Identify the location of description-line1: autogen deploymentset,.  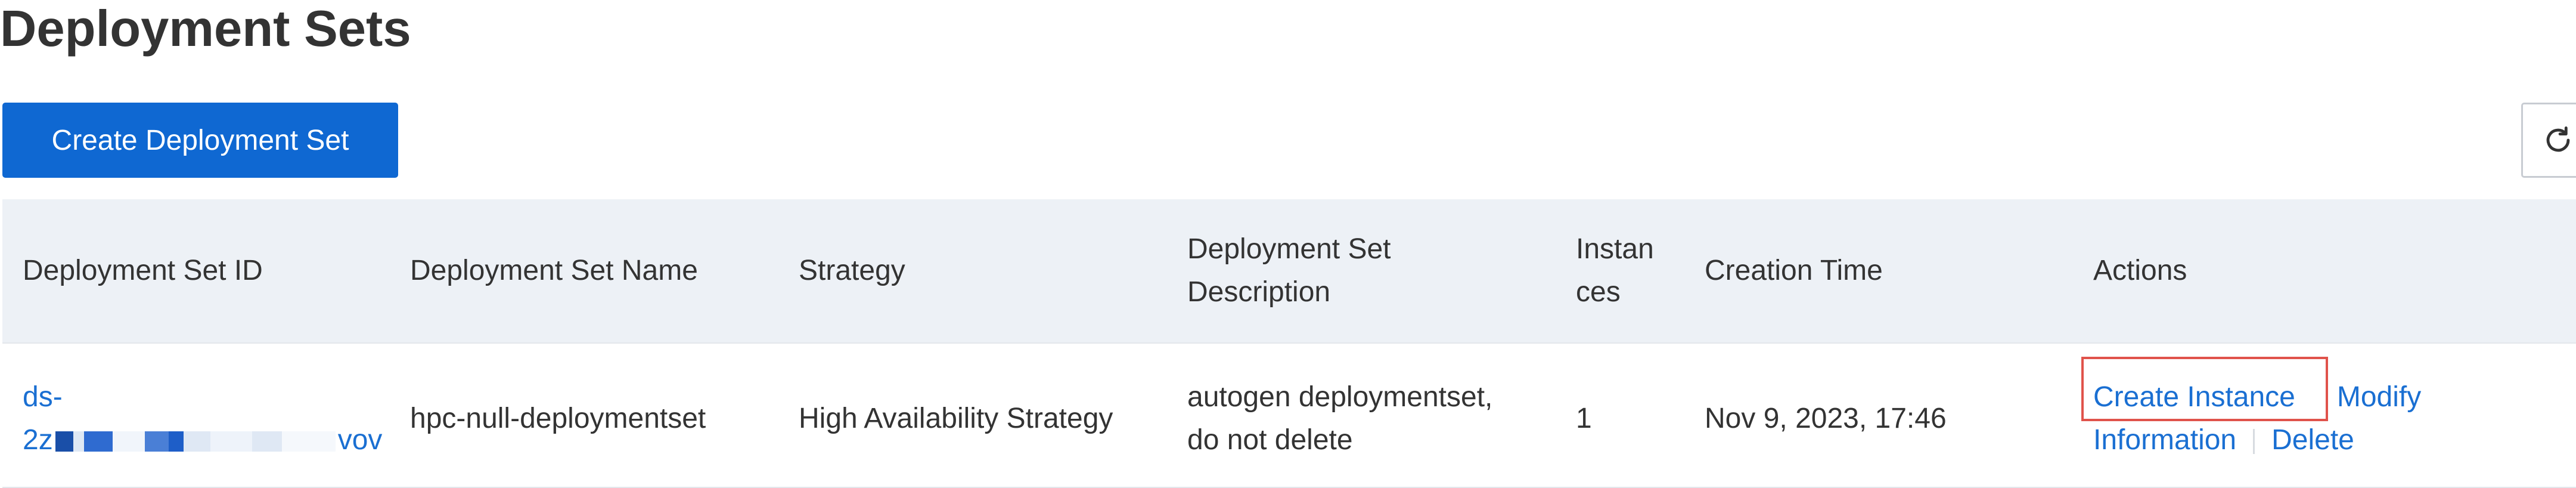
(1340, 397).